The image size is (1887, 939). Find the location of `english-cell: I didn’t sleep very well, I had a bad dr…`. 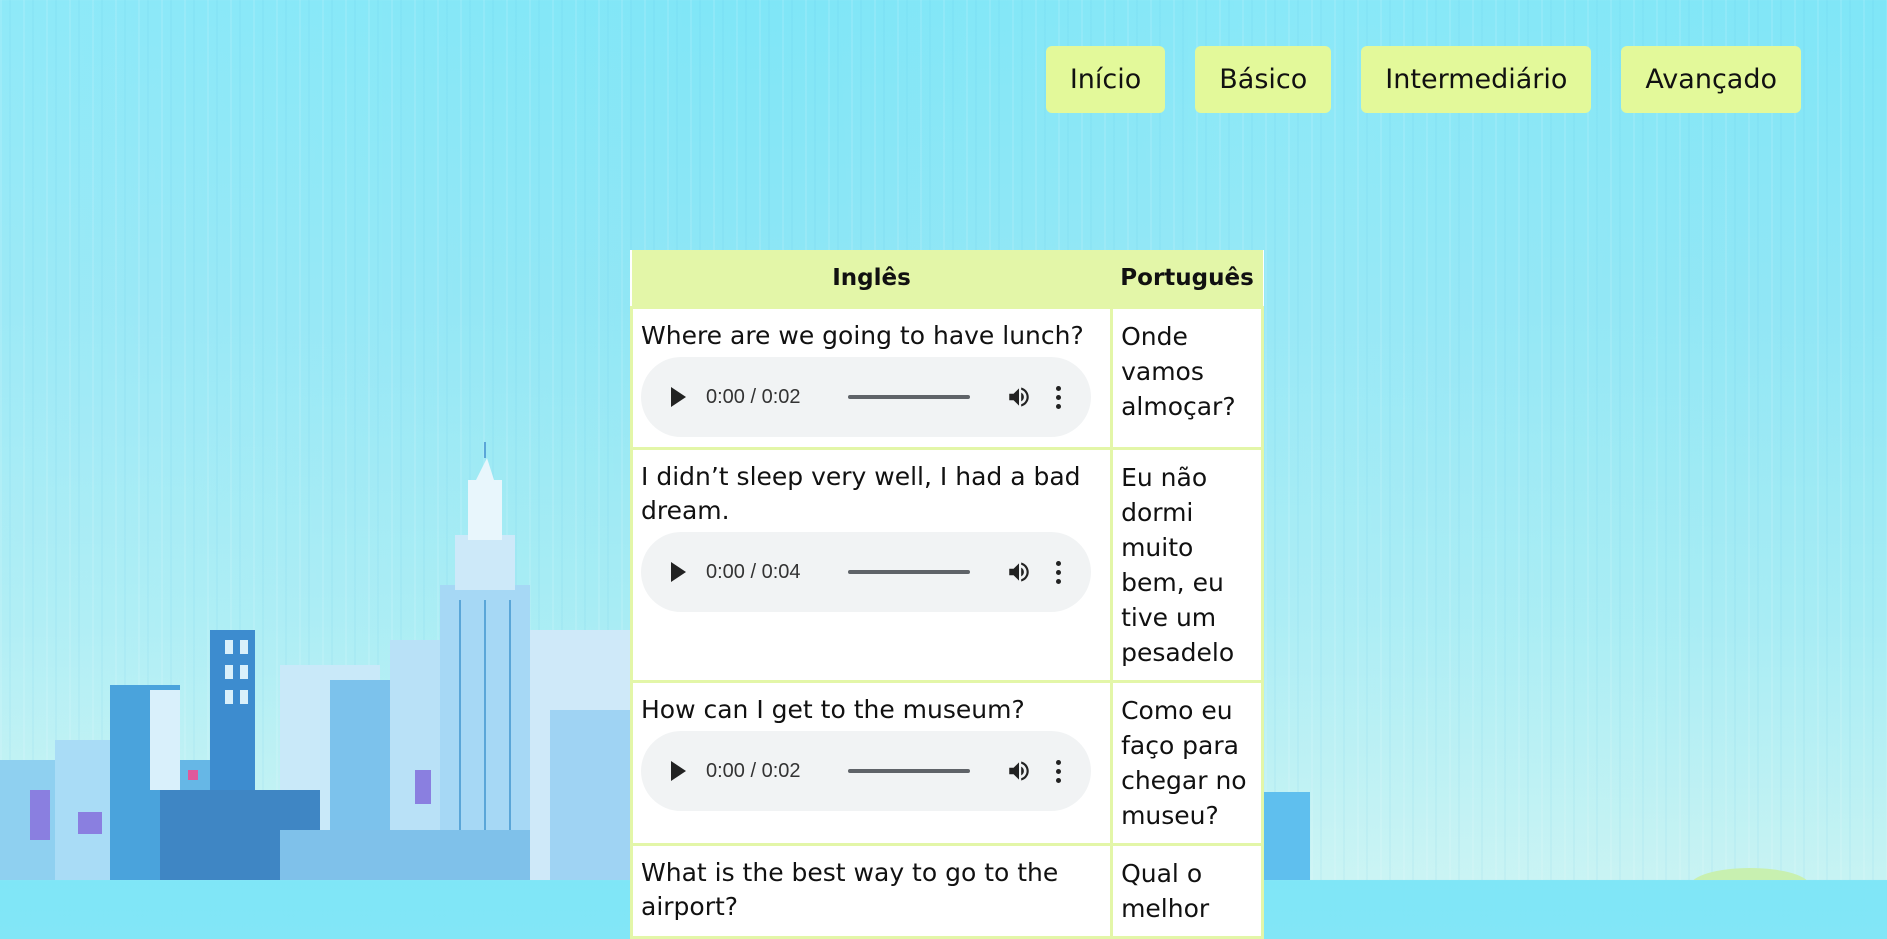

english-cell: I didn’t sleep very well, I had a bad dr… is located at coordinates (871, 565).